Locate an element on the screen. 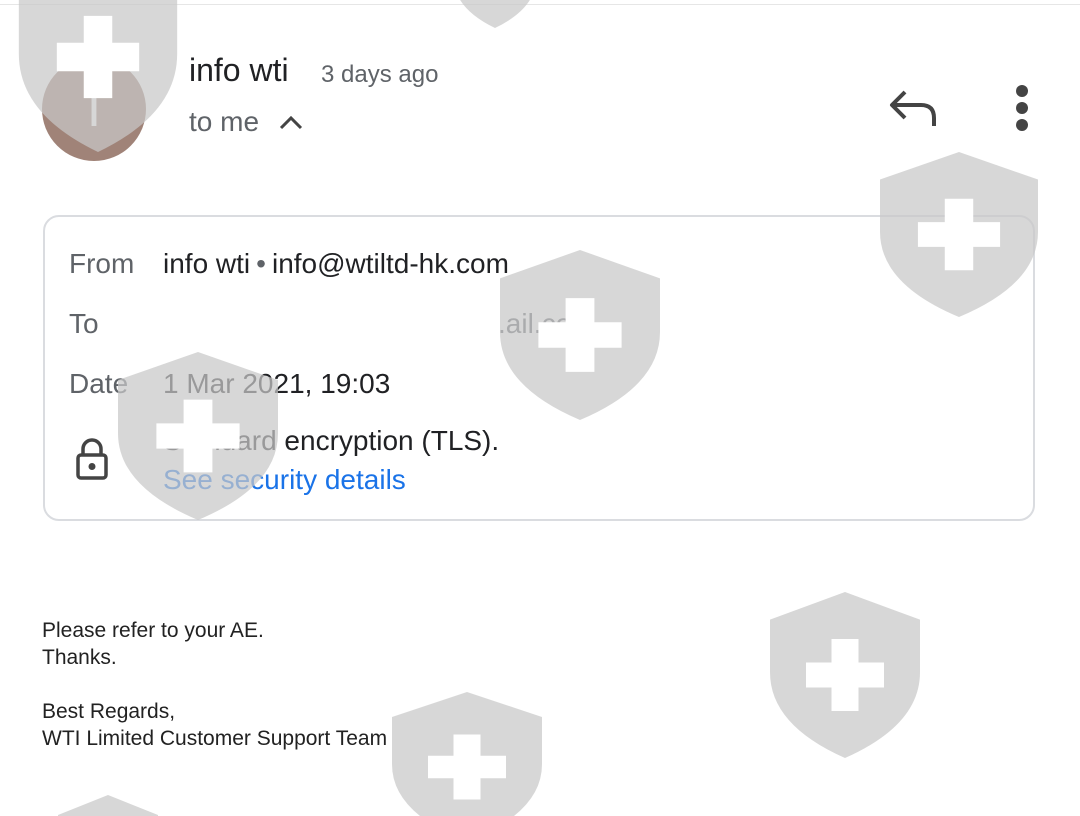  from-value: info wti • info@wtiltd-hk.com is located at coordinates (336, 264).